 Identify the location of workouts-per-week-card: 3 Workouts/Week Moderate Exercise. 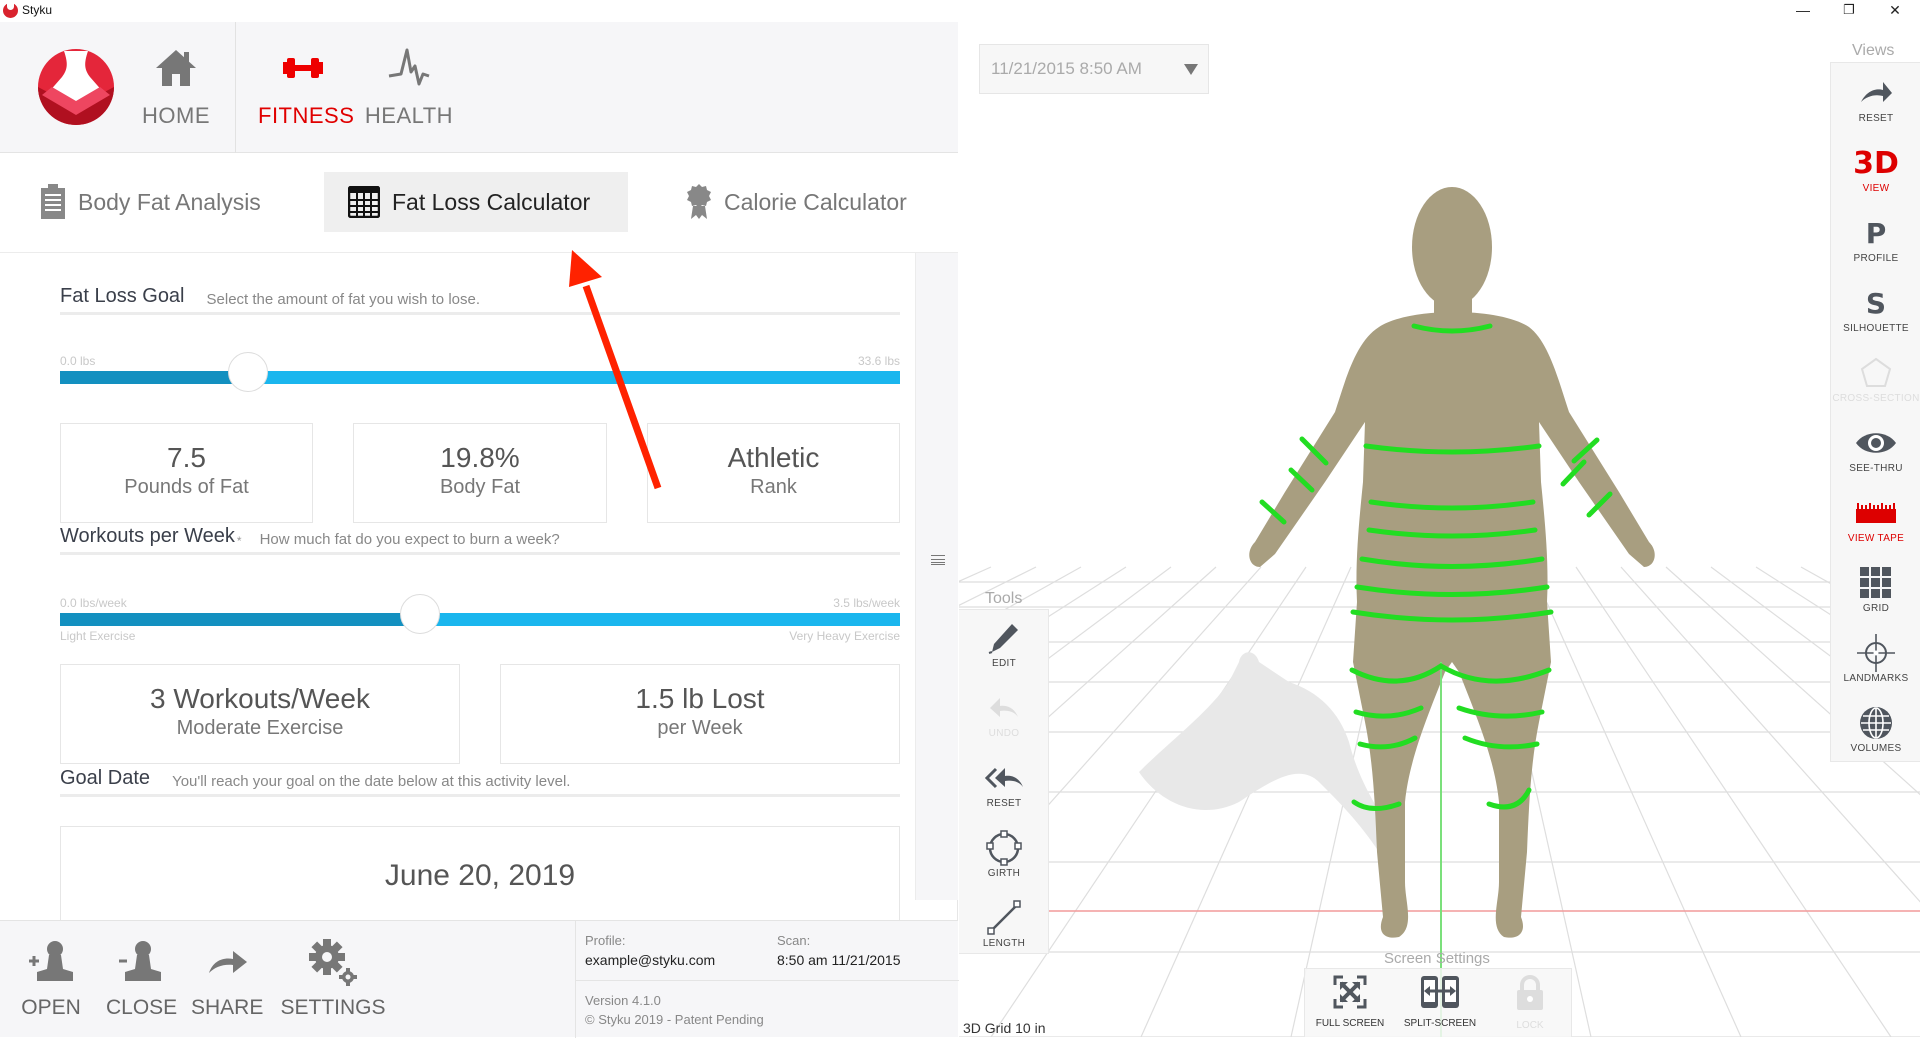
(260, 714).